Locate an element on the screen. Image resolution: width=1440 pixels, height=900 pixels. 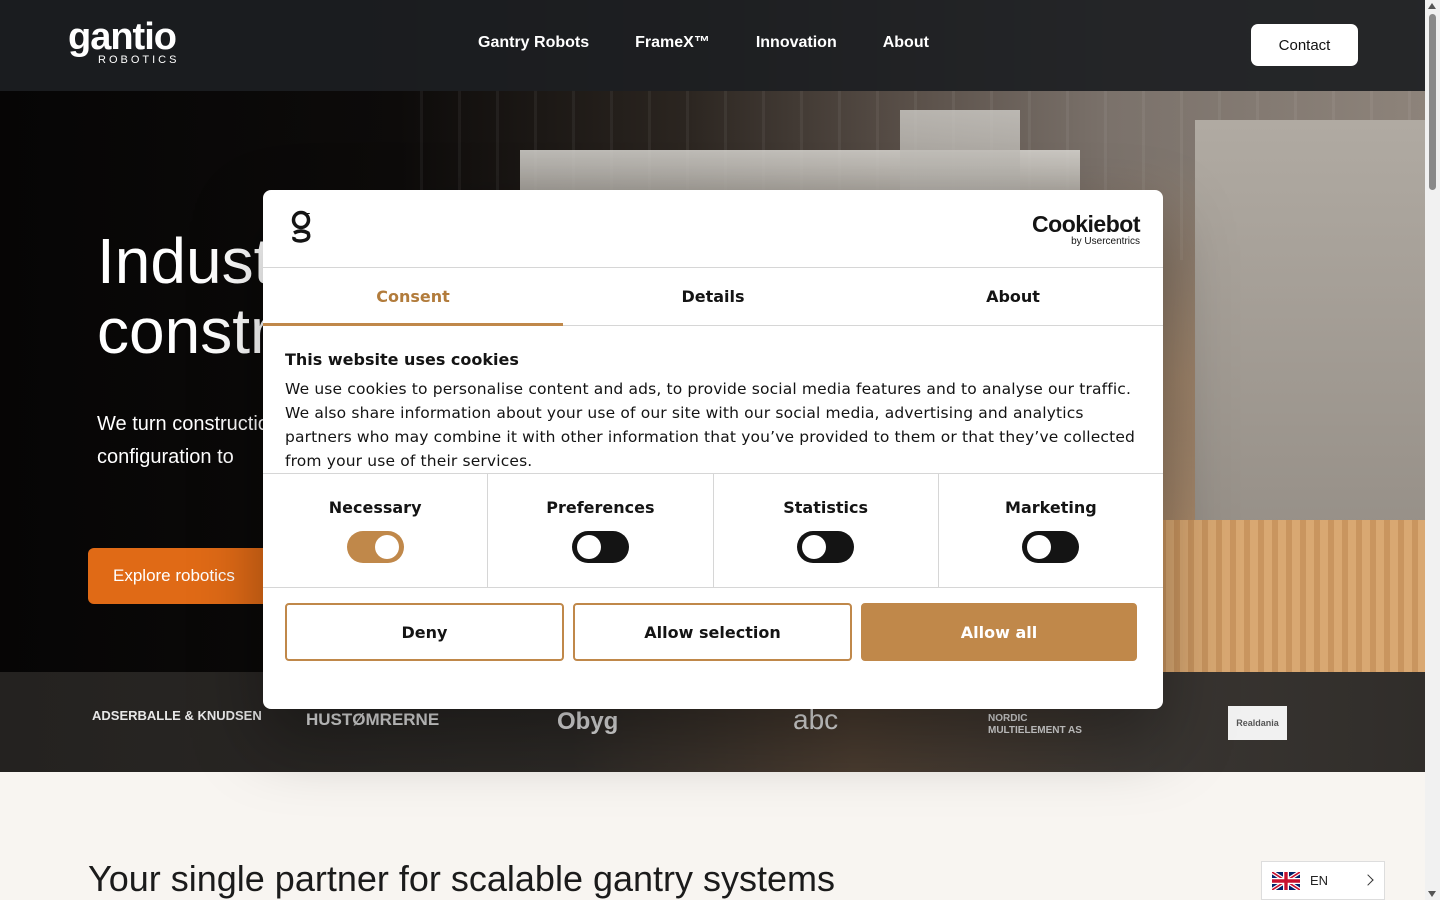
nav-gantry-robots: Gantry Robots is located at coordinates (533, 43).